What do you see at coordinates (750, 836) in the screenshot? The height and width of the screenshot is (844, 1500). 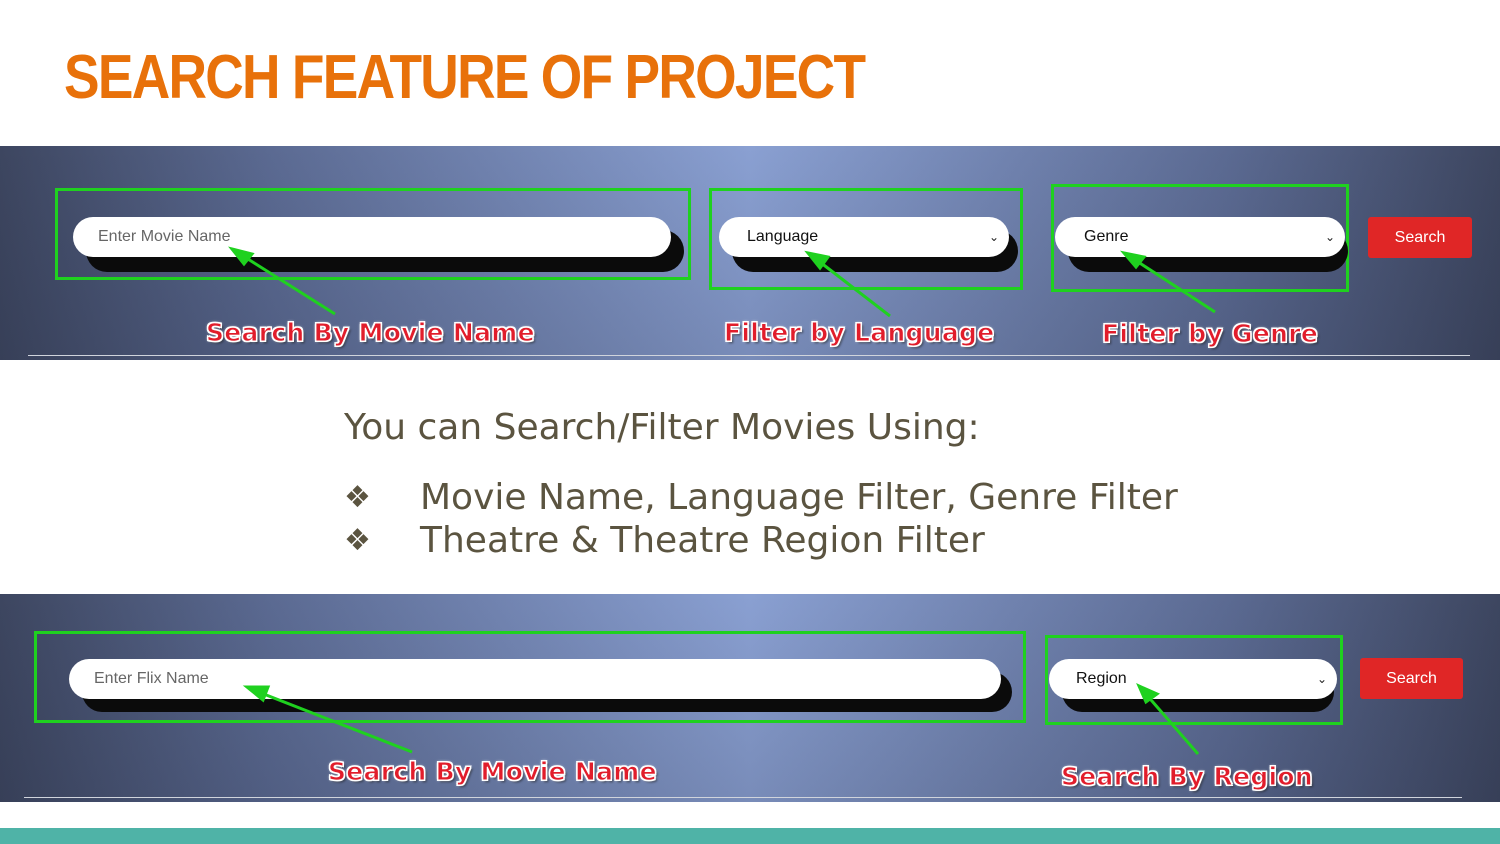 I see `footer-accent-bar` at bounding box center [750, 836].